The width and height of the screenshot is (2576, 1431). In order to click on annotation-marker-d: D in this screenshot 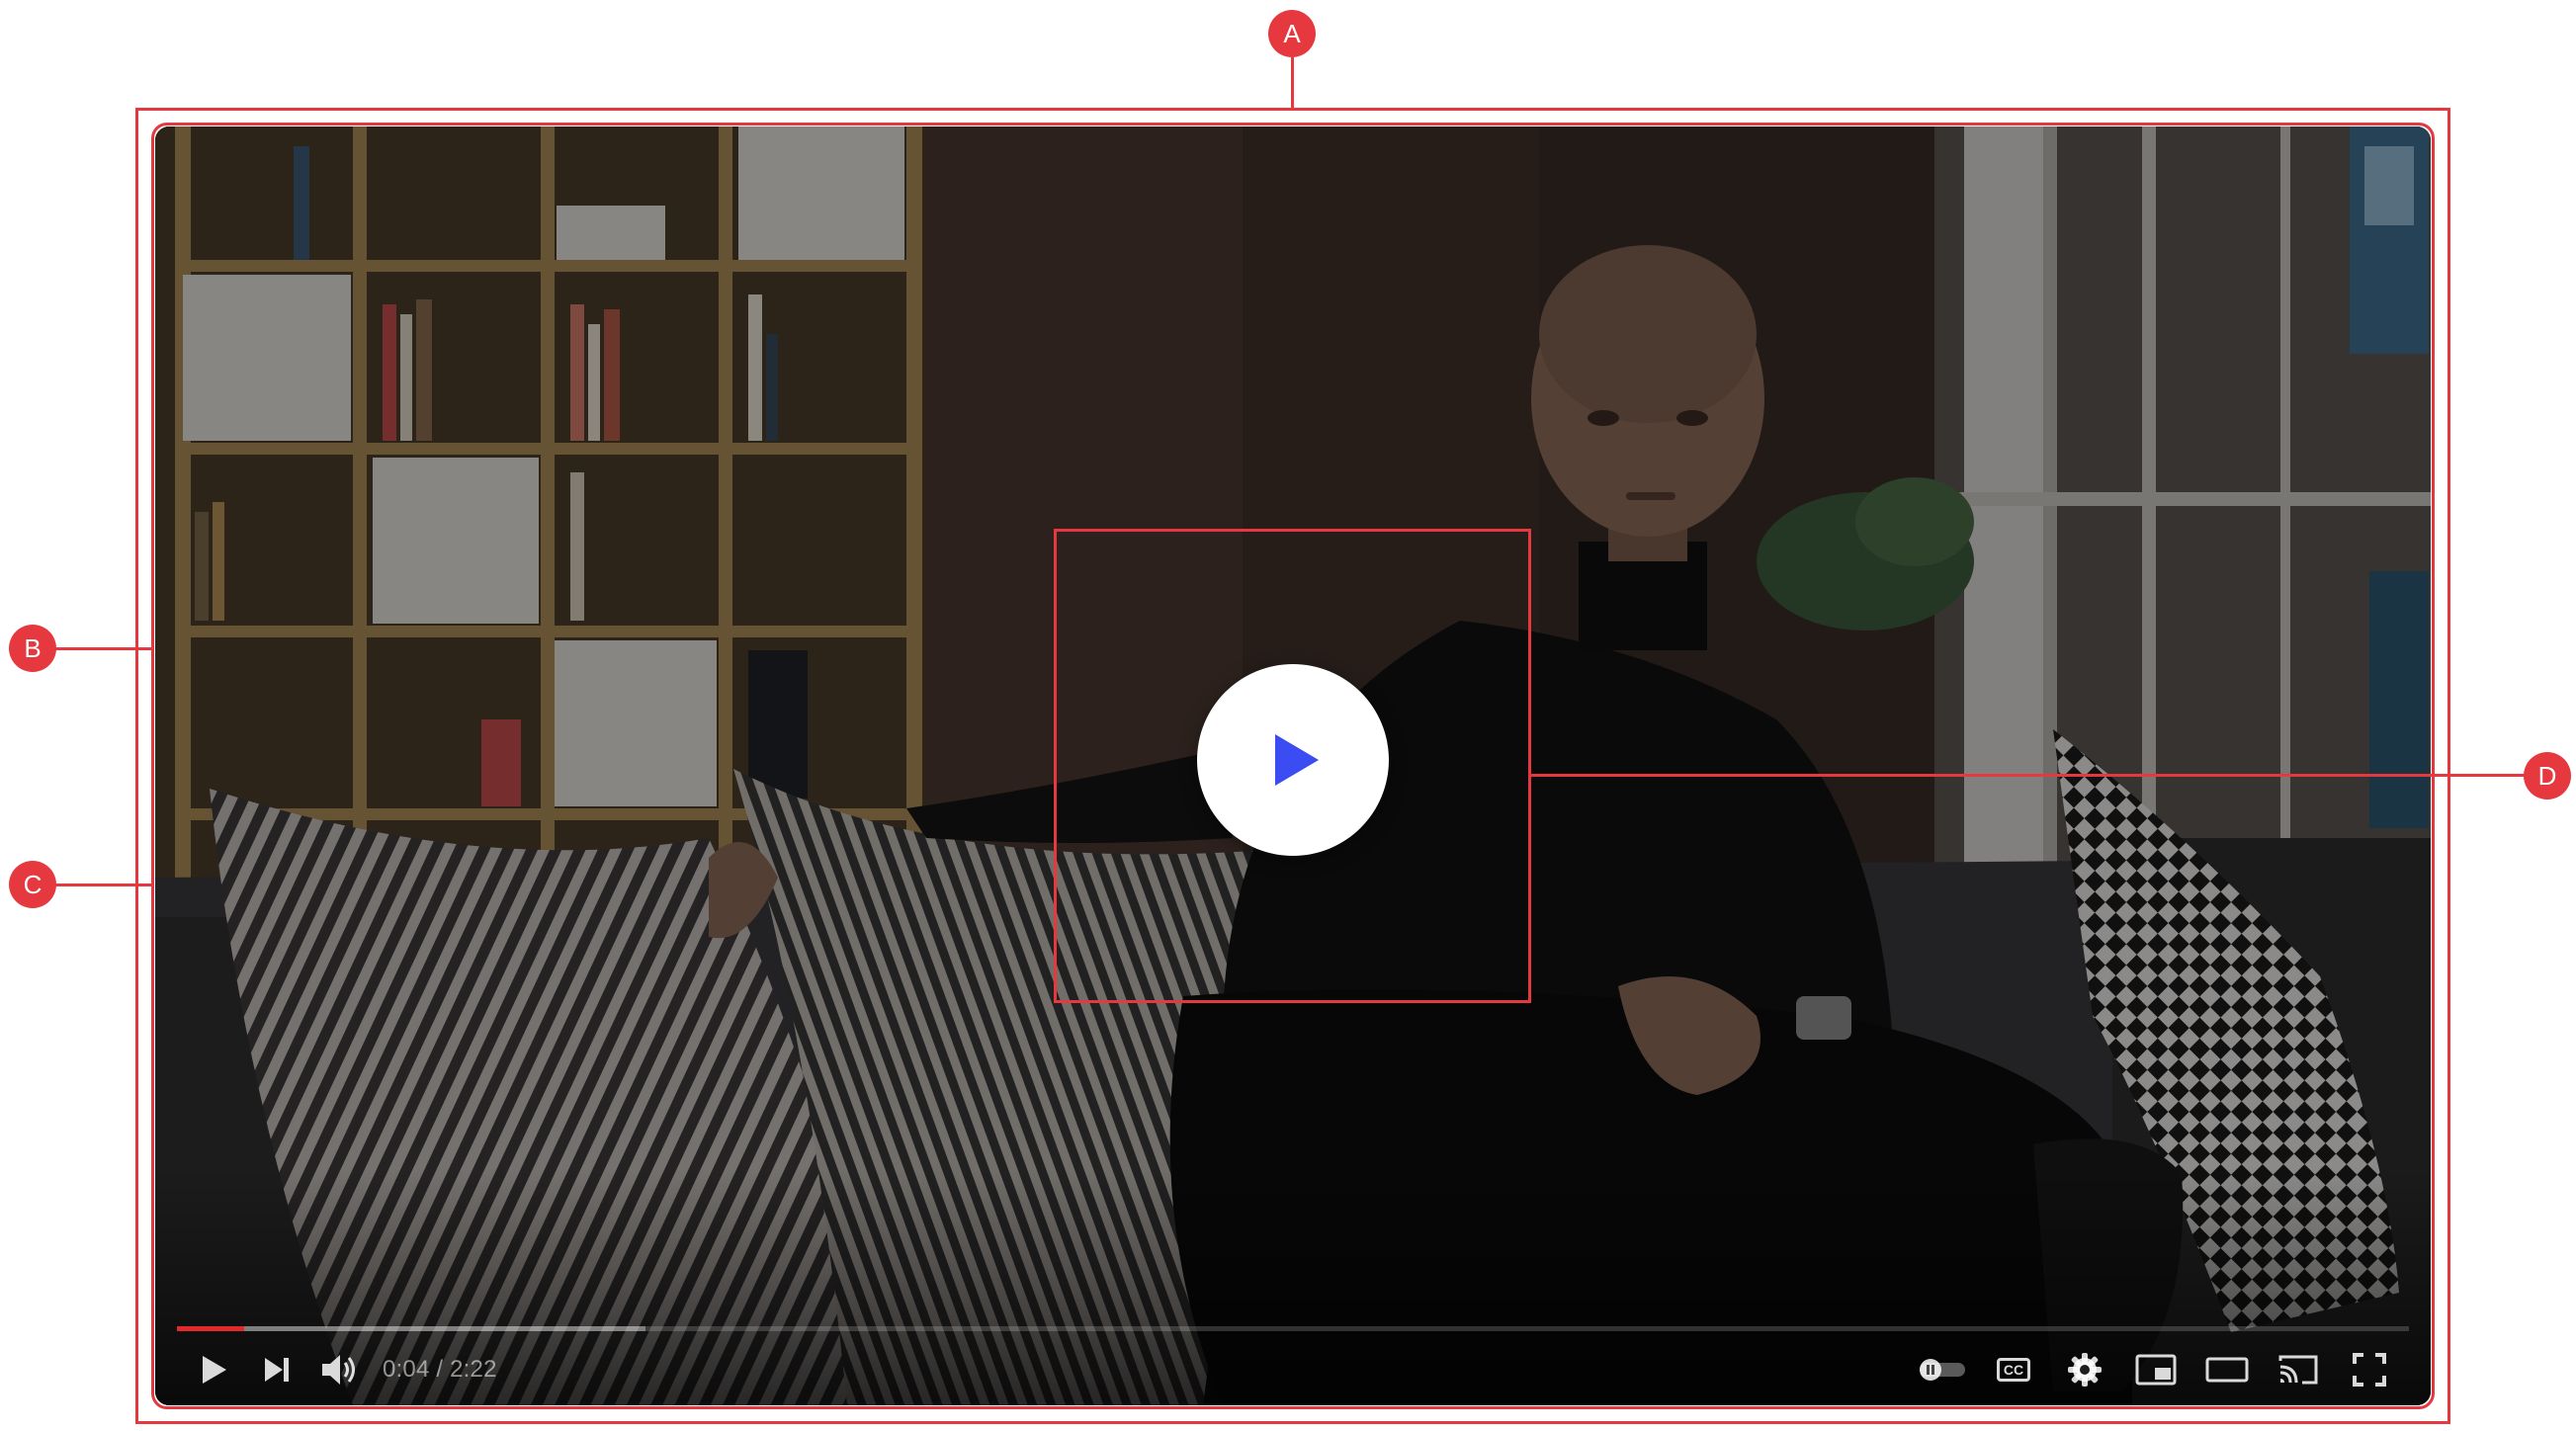, I will do `click(2547, 776)`.